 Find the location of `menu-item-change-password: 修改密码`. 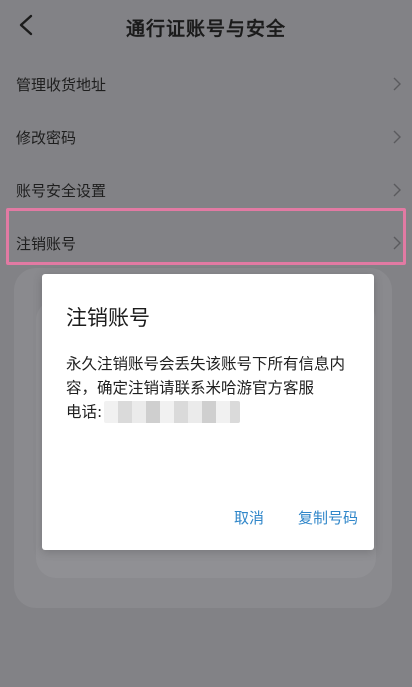

menu-item-change-password: 修改密码 is located at coordinates (206, 137).